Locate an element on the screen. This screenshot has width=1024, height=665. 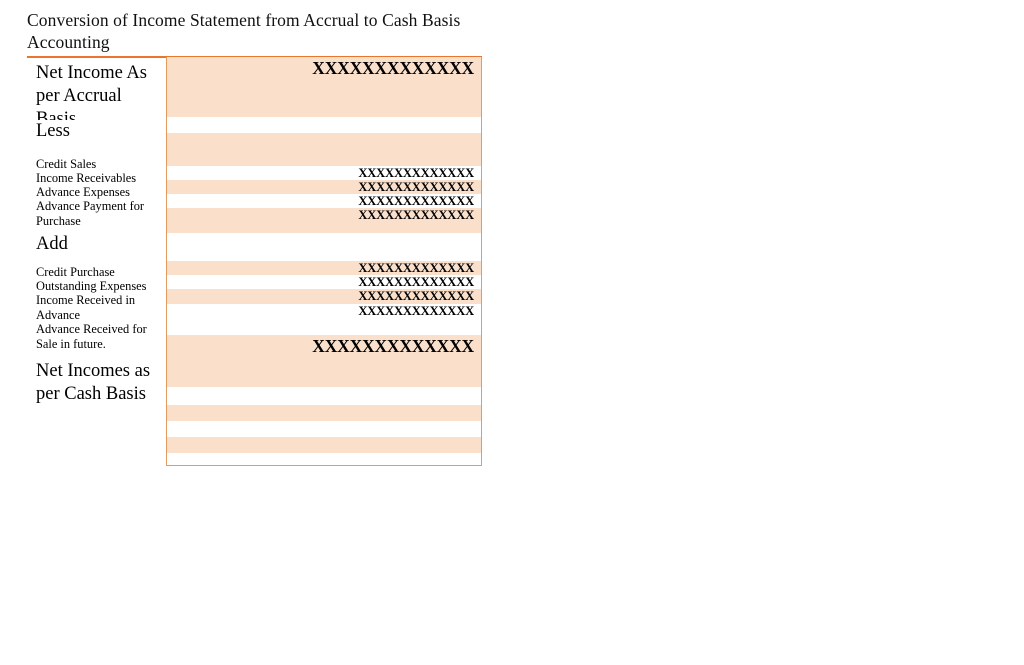
row-label: Less is located at coordinates (96, 131).